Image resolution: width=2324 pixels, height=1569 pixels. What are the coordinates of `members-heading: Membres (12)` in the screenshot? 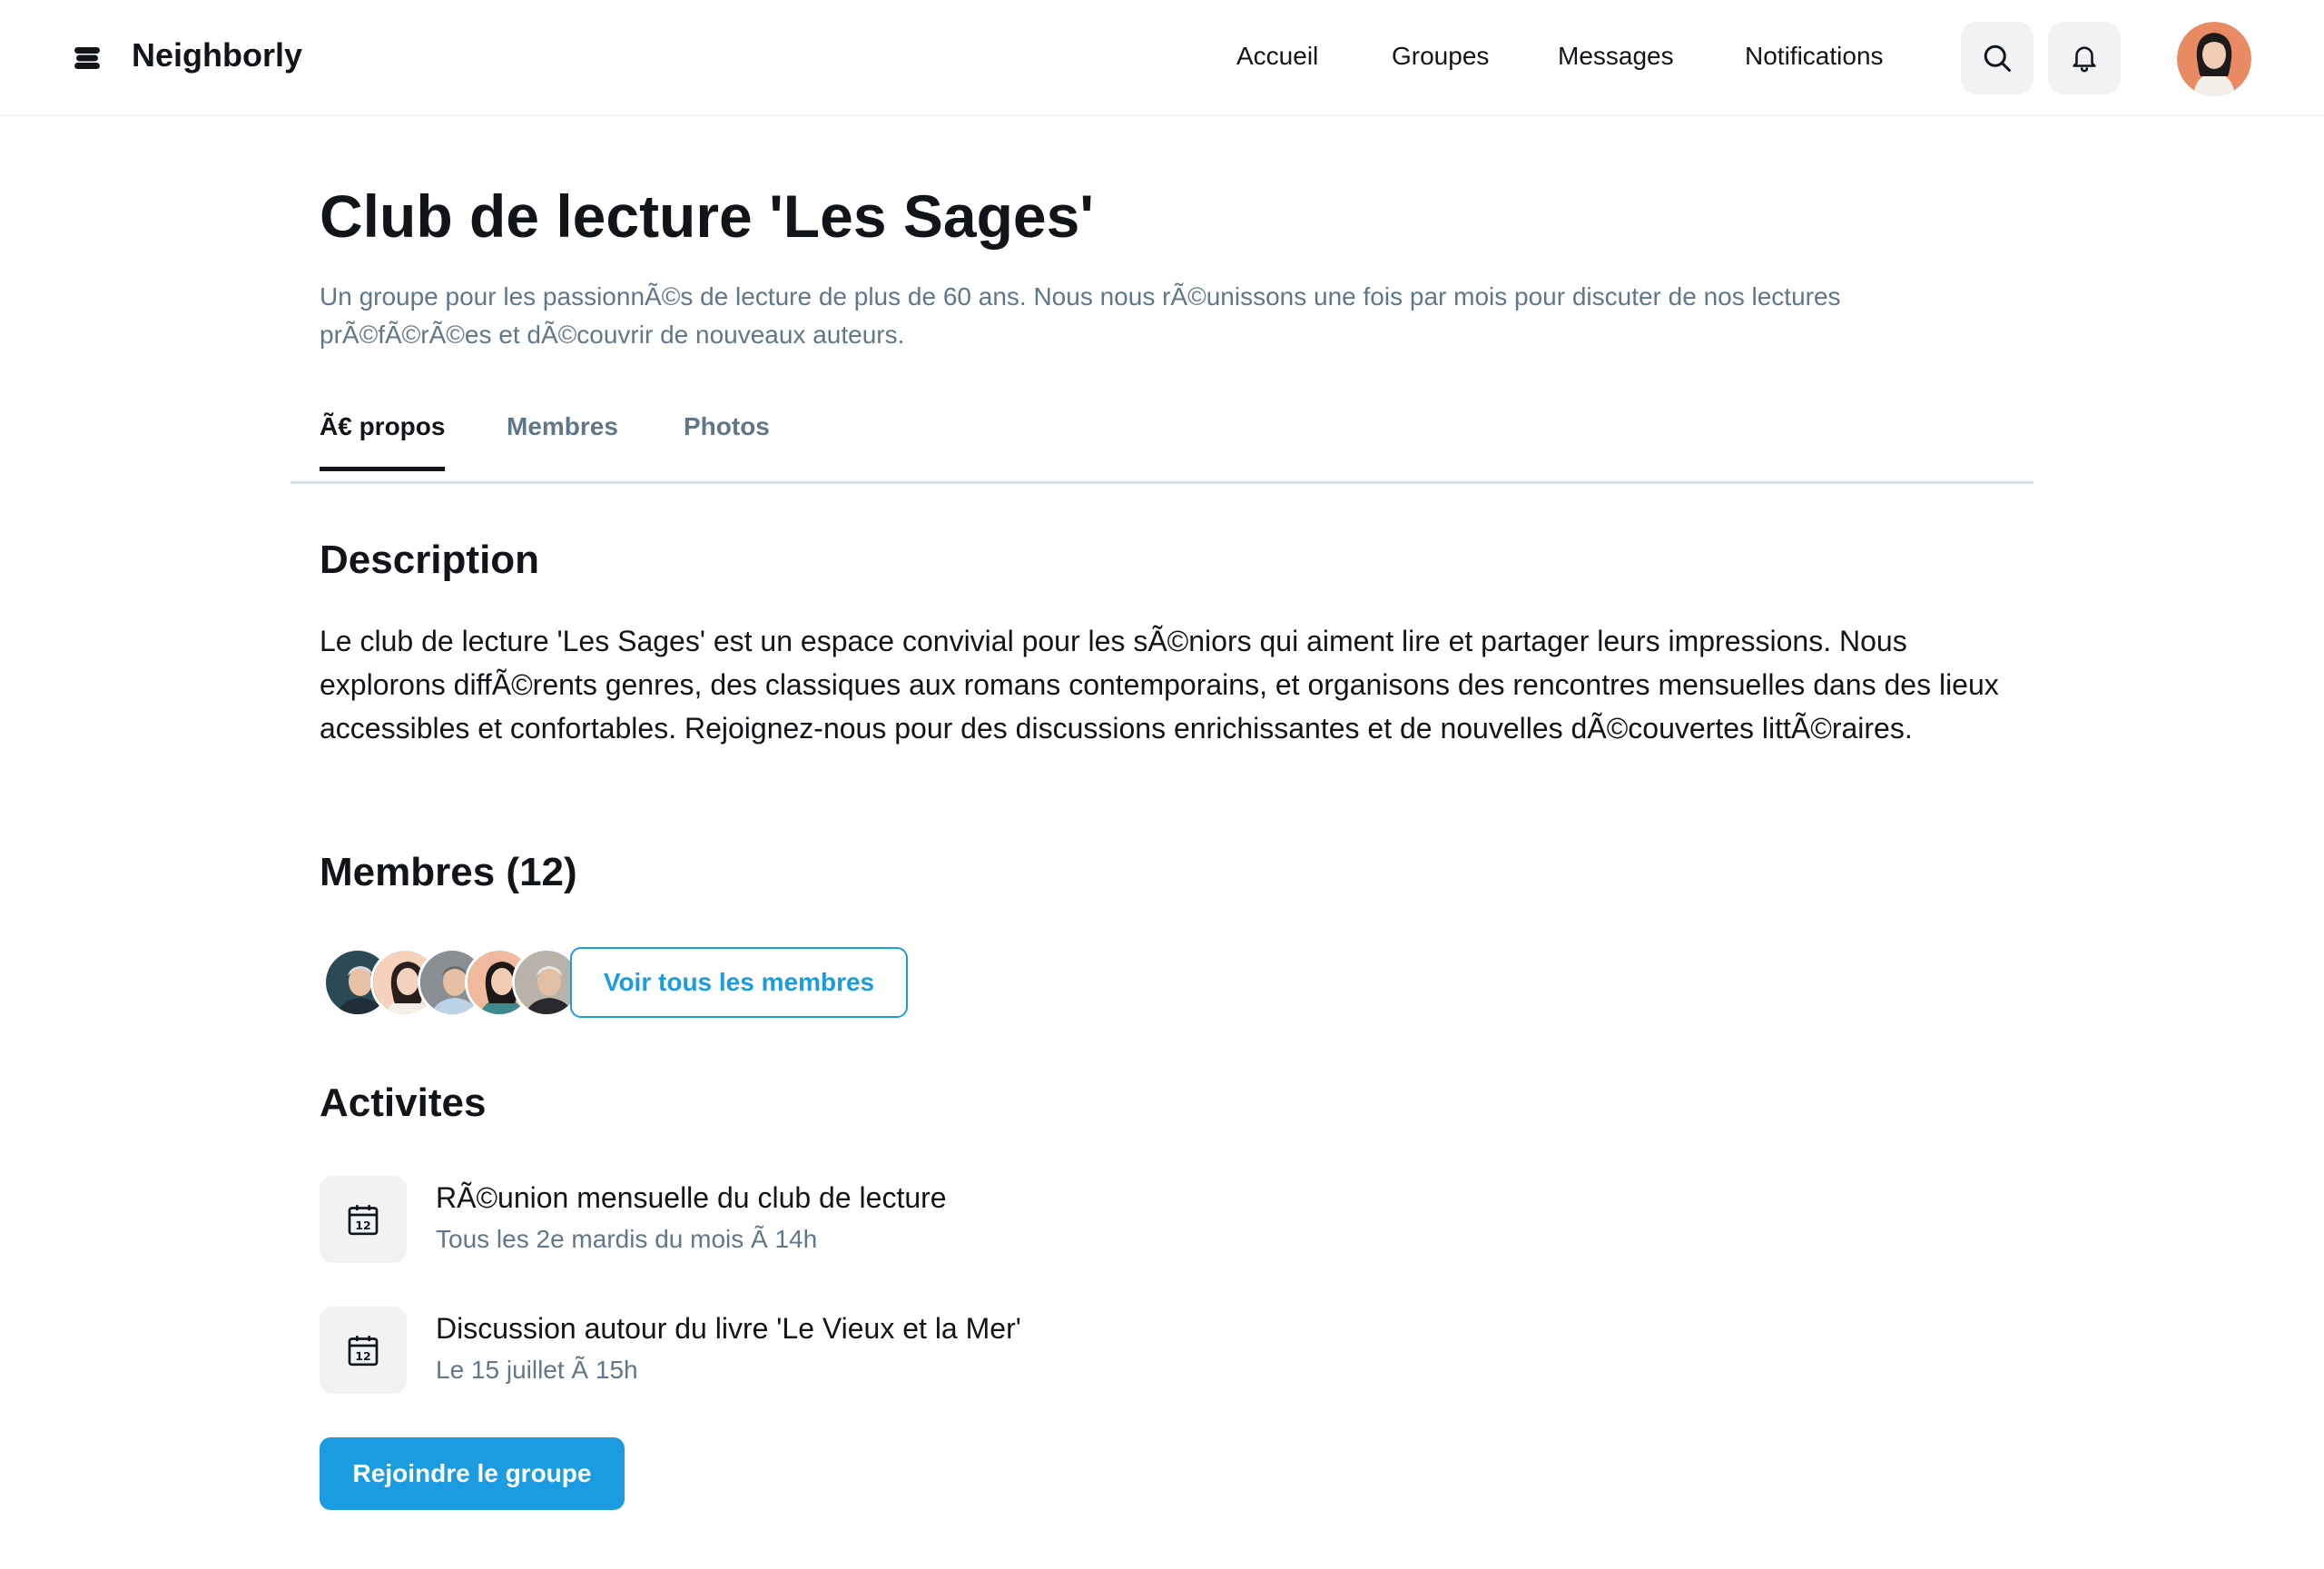 It's located at (448, 872).